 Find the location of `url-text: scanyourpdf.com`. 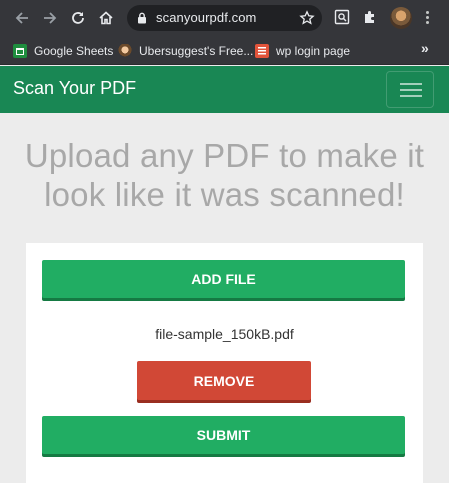

url-text: scanyourpdf.com is located at coordinates (206, 17).